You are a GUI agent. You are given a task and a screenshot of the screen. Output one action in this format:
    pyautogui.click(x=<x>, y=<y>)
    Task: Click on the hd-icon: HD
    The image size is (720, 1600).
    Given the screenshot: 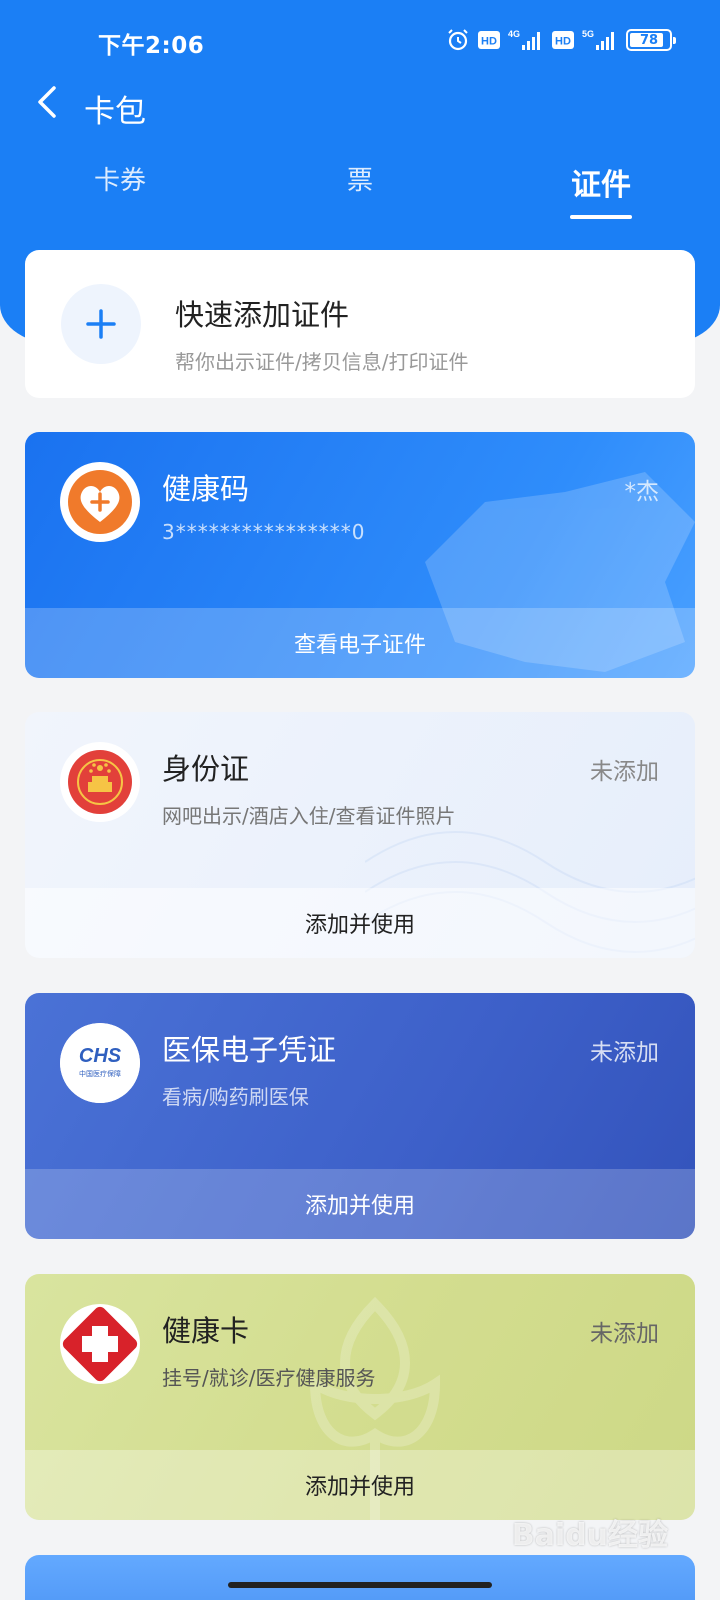 What is the action you would take?
    pyautogui.click(x=489, y=40)
    